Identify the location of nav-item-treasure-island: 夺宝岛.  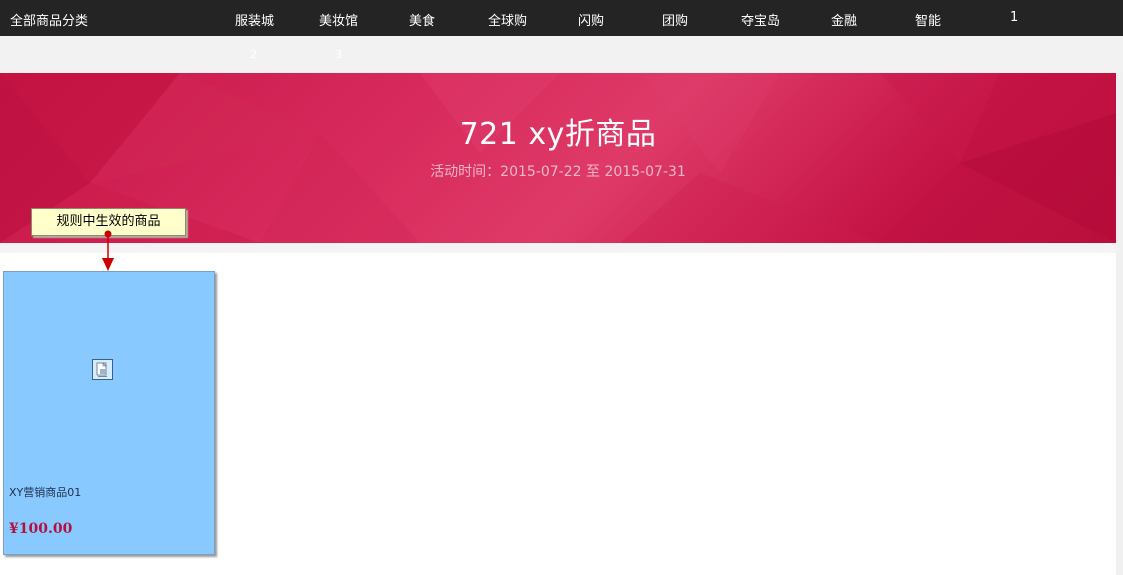
(760, 19).